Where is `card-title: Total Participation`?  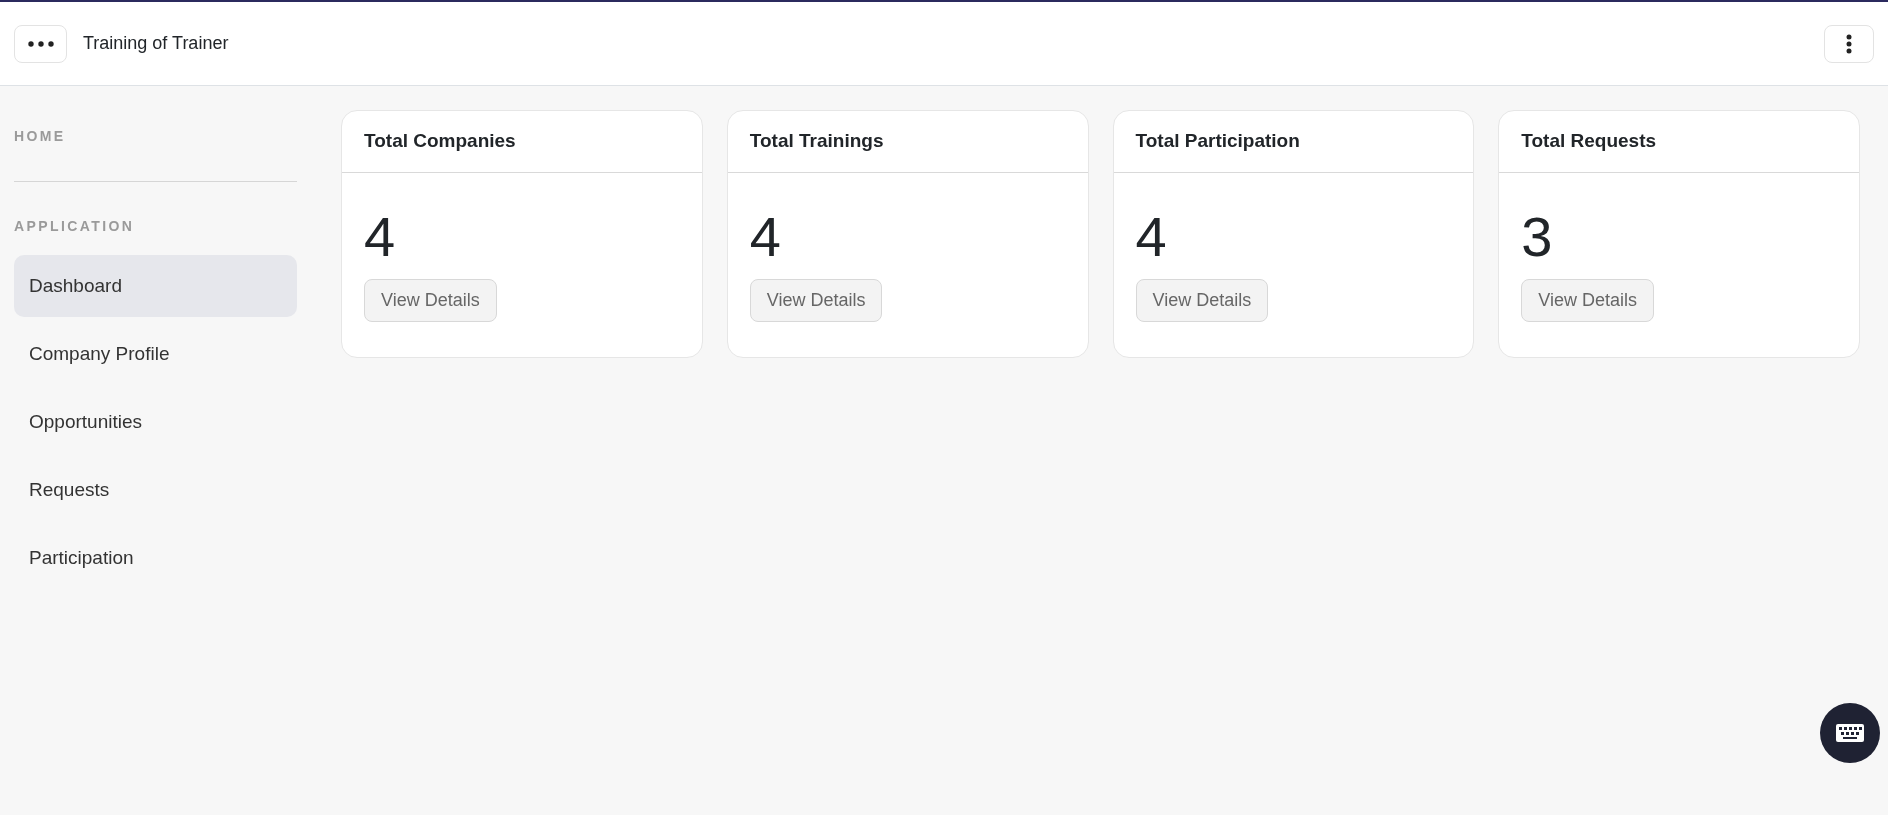
card-title: Total Participation is located at coordinates (1293, 142).